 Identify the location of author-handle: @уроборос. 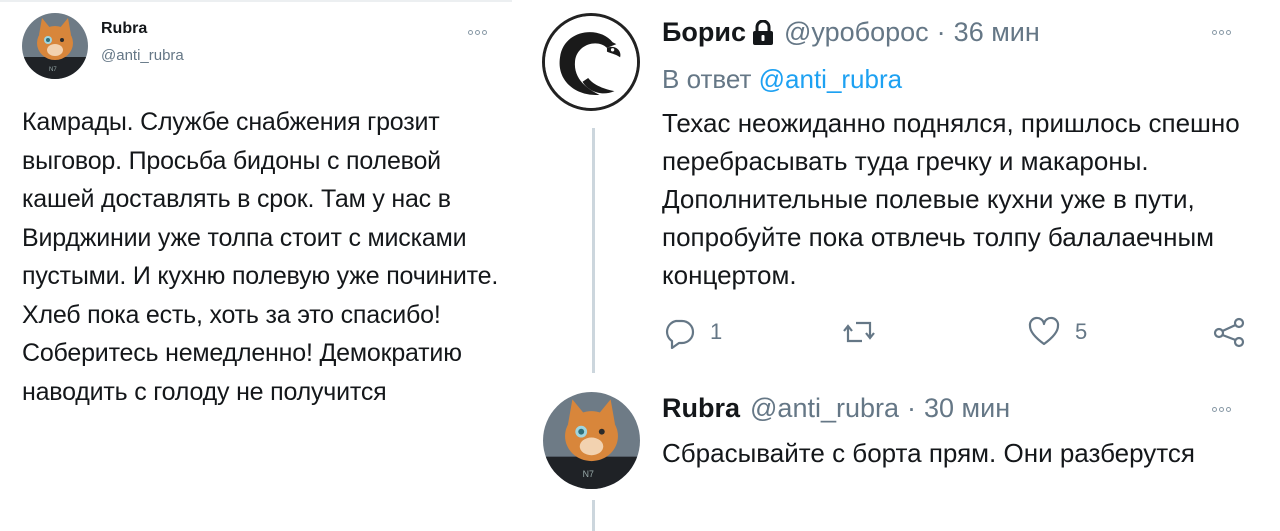
(856, 32).